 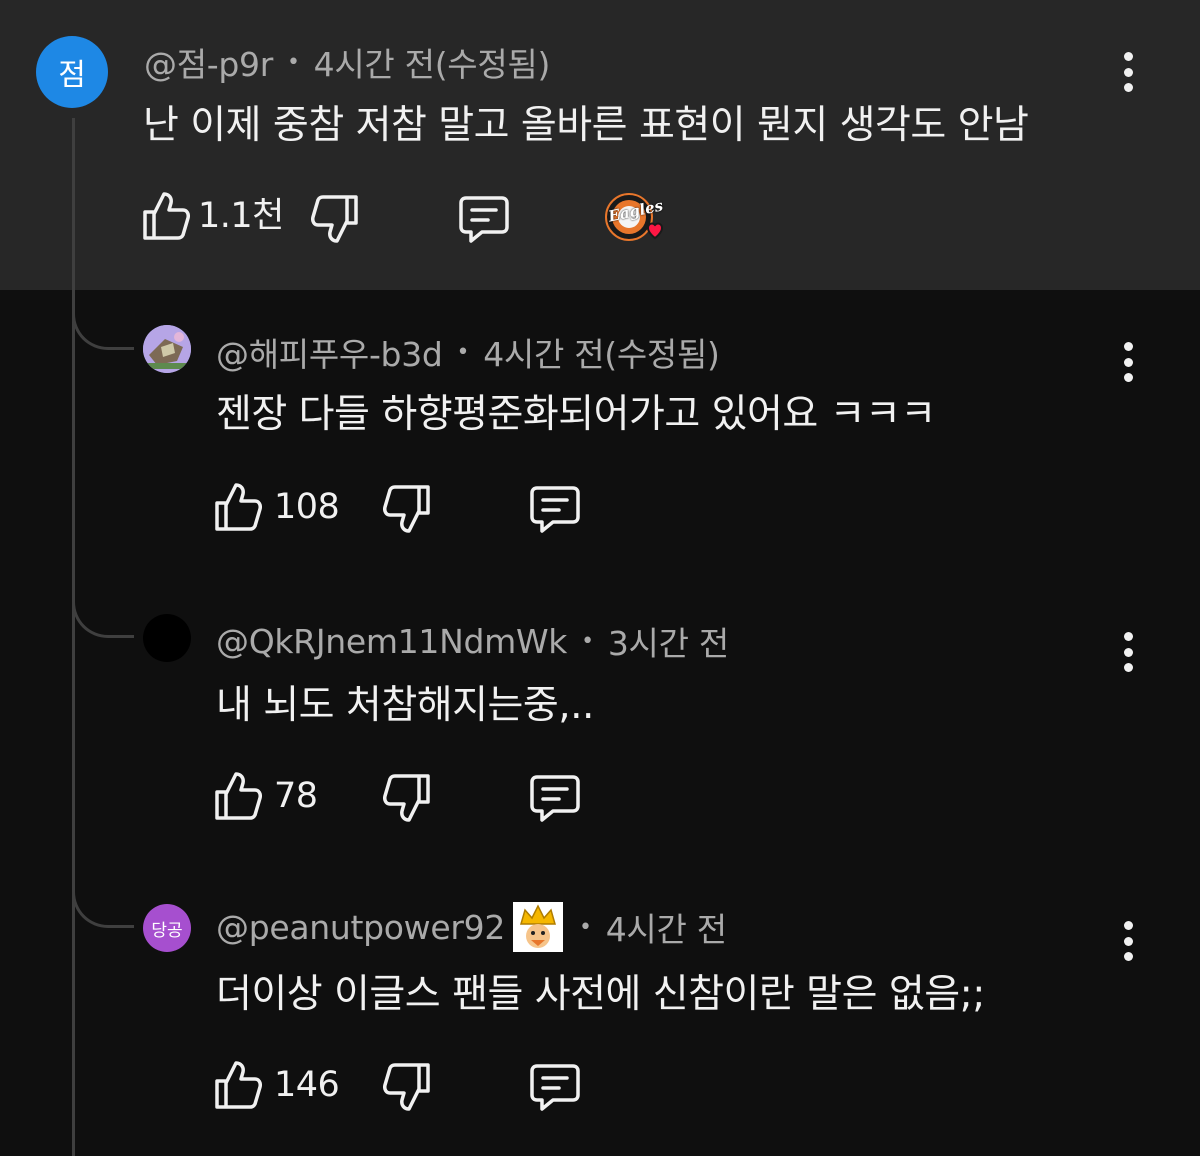 I want to click on comment-meta: @peanutpower92 • 4시간 전, so click(x=471, y=927).